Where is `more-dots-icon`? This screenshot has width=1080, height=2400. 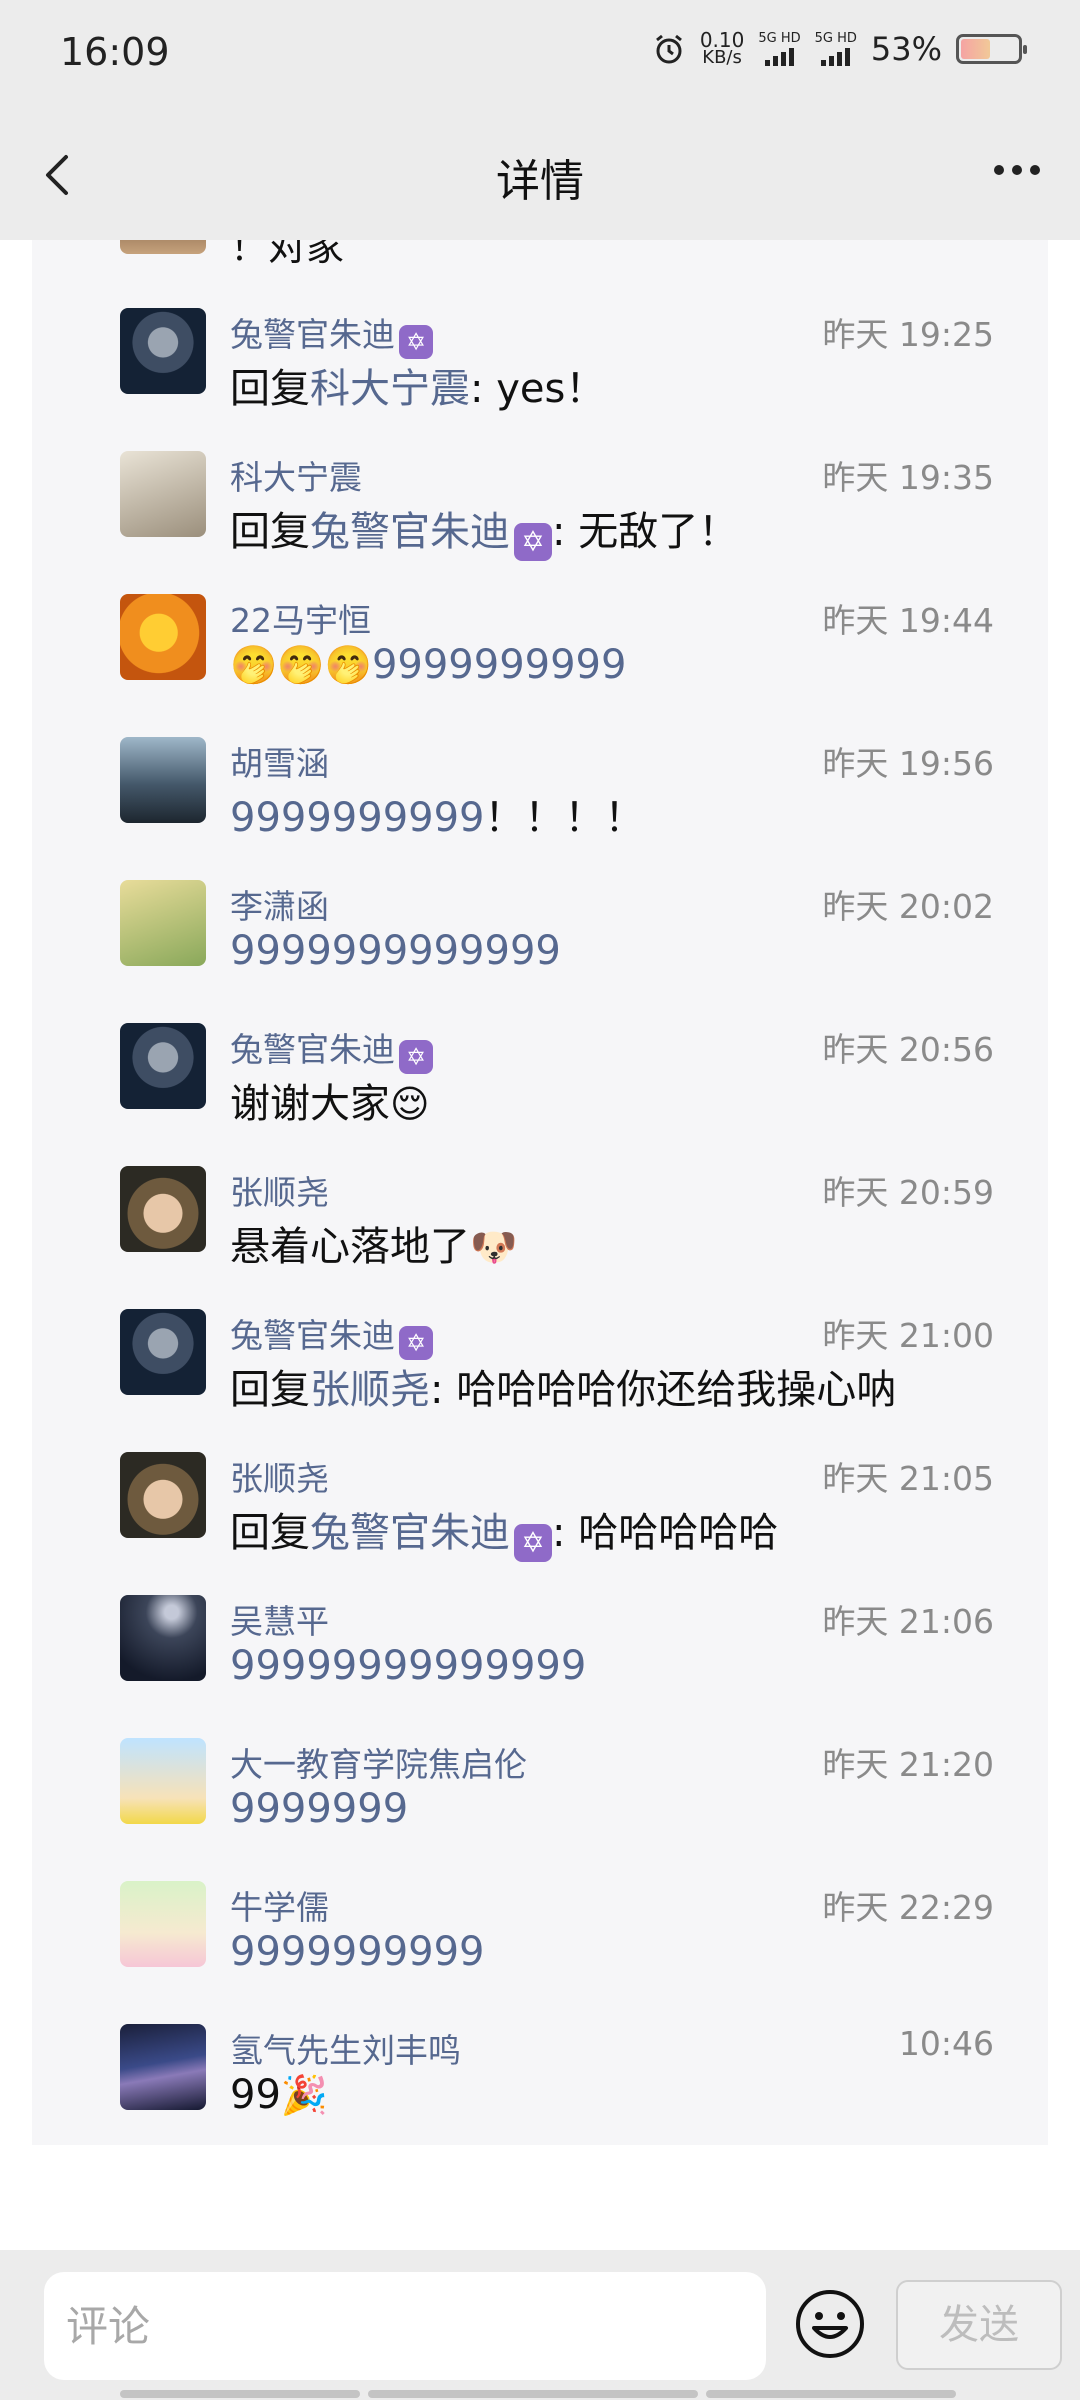 more-dots-icon is located at coordinates (1017, 170).